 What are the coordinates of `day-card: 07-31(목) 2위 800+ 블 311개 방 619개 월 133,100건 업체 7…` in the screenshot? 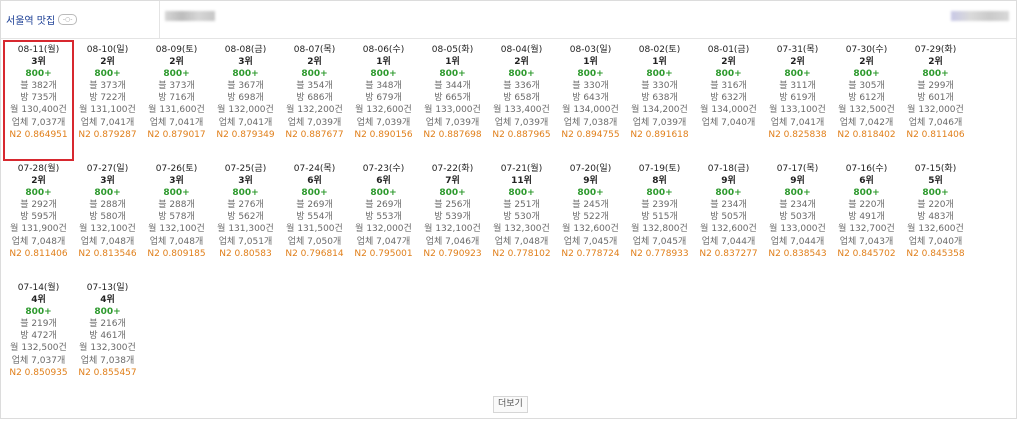 It's located at (797, 100).